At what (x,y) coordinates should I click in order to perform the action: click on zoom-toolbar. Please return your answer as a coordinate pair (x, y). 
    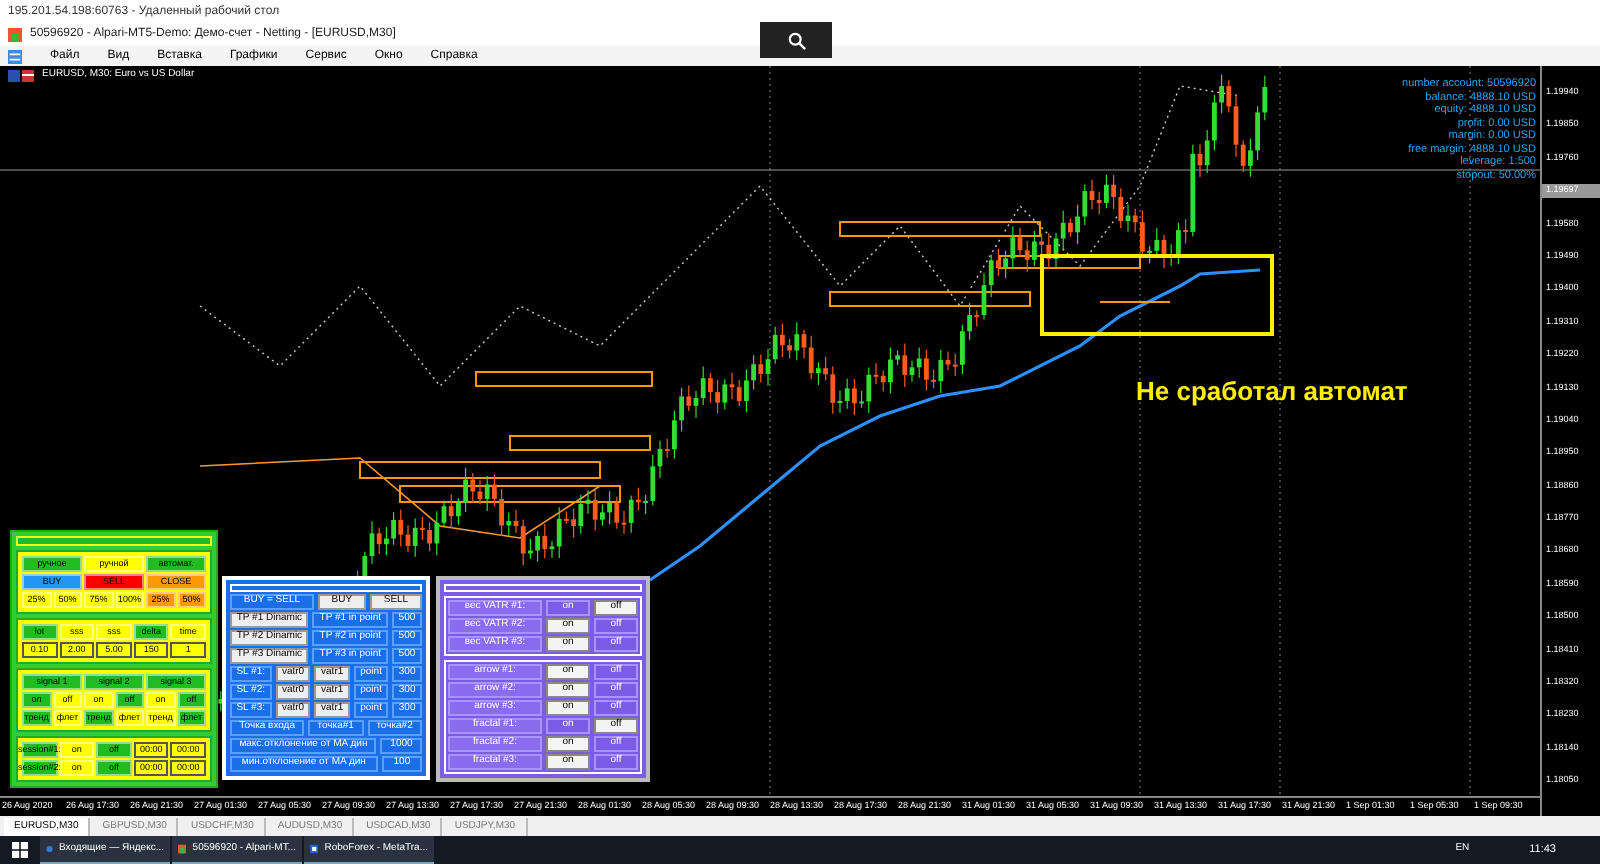
    Looking at the image, I should click on (796, 40).